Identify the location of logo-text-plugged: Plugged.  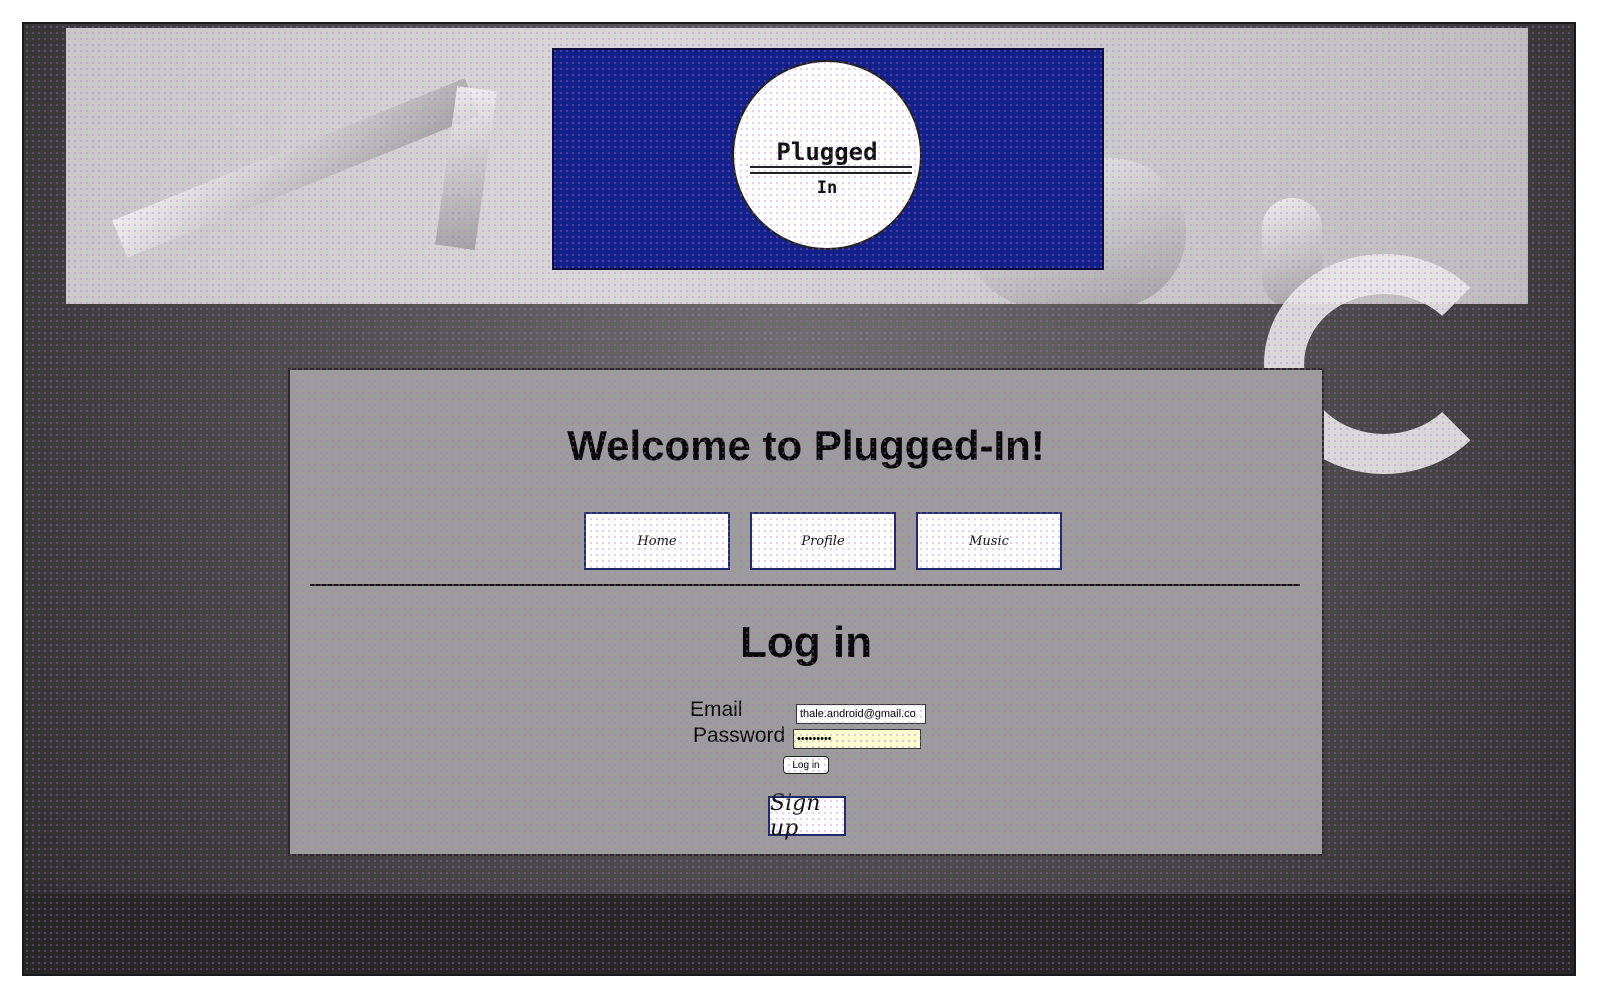
(827, 152).